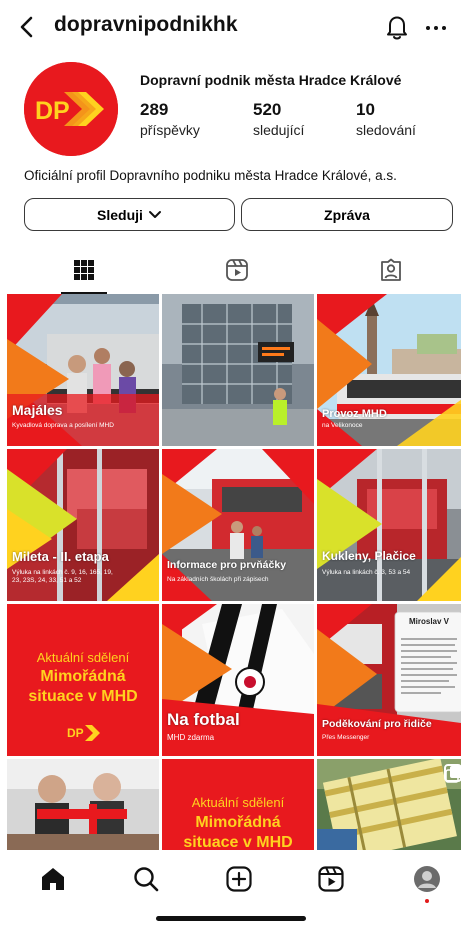 This screenshot has height=928, width=463. Describe the element at coordinates (366, 572) in the screenshot. I see `post-subtitle: Výluka na linkách č. 3, 53 a 54` at that location.